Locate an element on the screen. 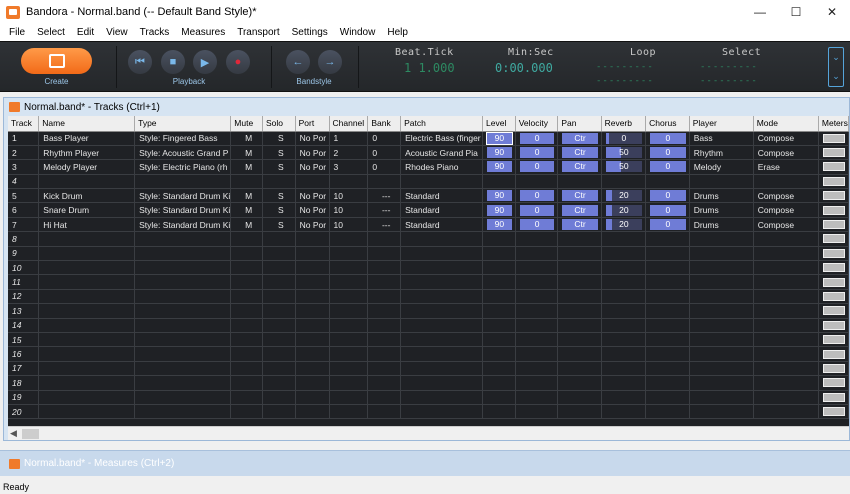 The image size is (850, 494). column-header-channel: Channel is located at coordinates (349, 124).